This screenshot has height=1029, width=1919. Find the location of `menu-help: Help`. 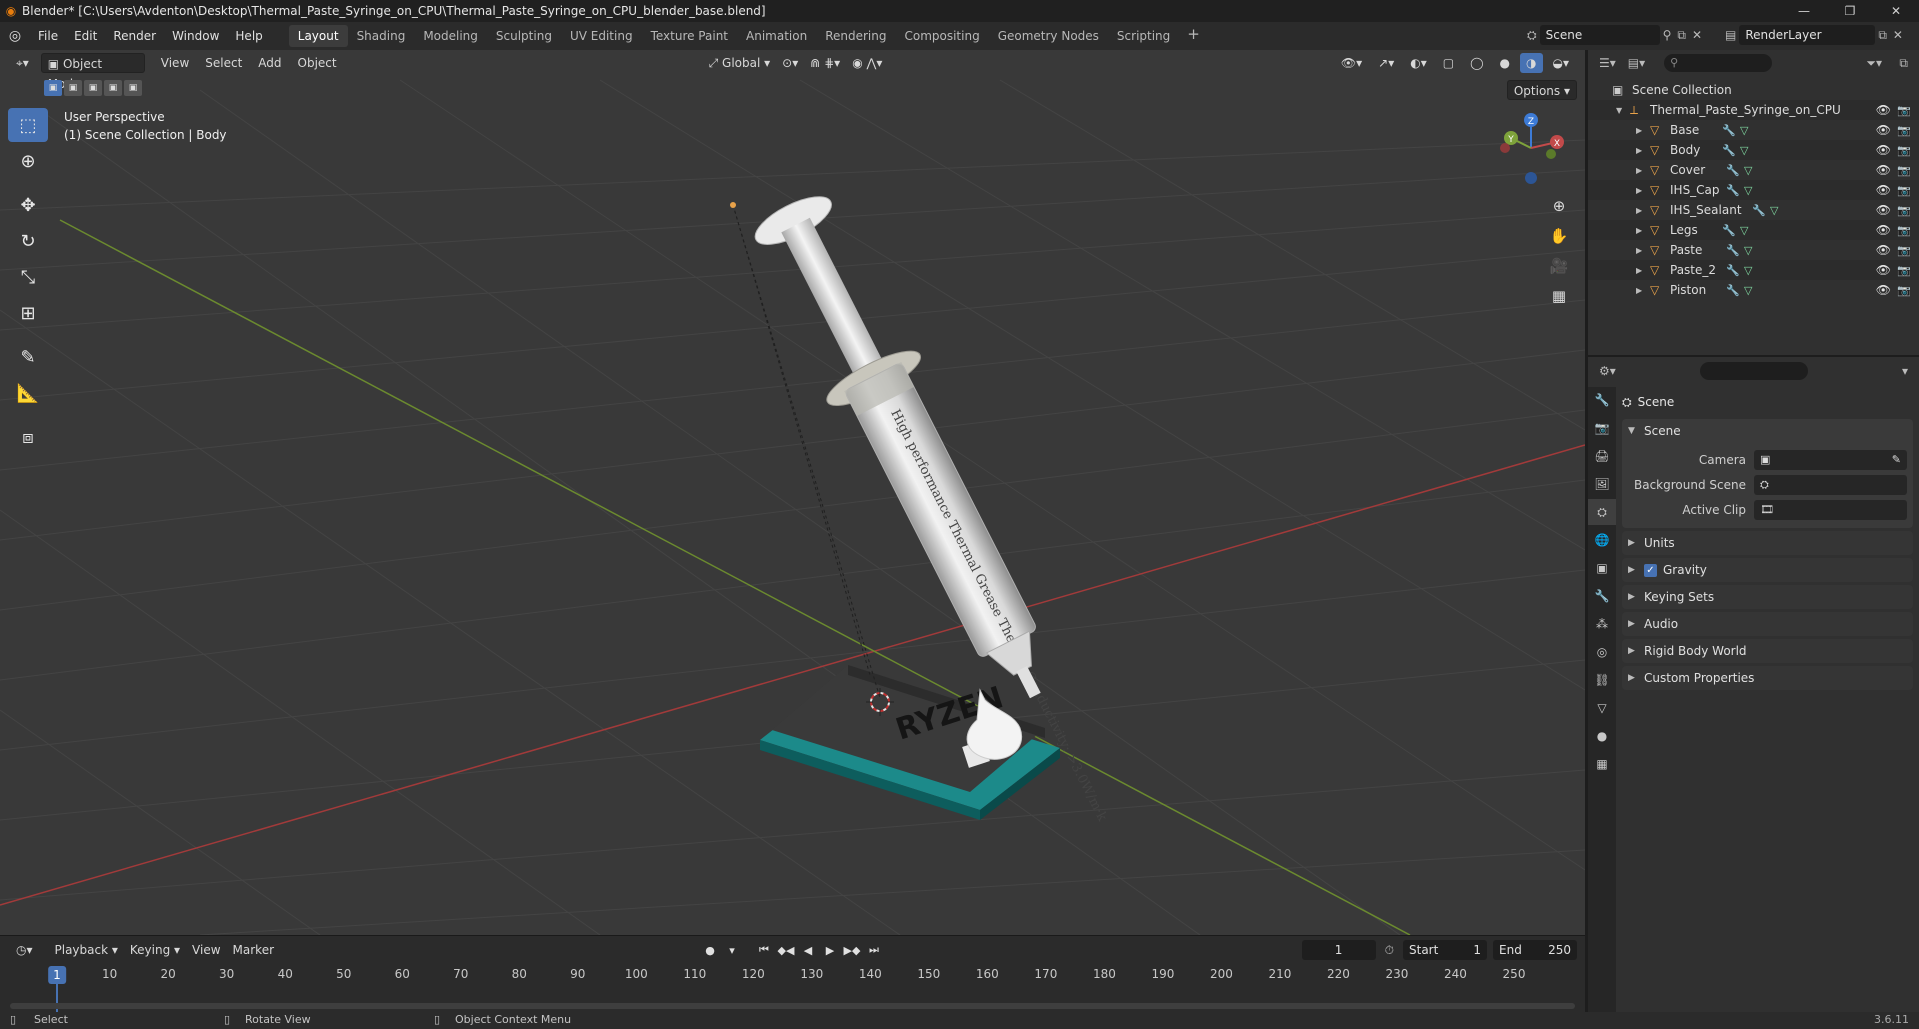

menu-help: Help is located at coordinates (248, 36).